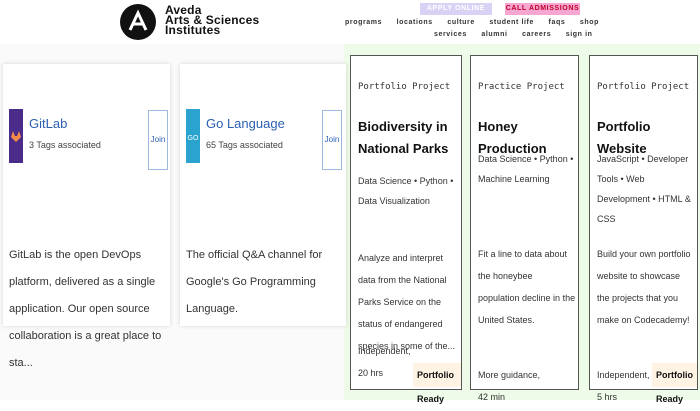  What do you see at coordinates (579, 34) in the screenshot?
I see `nav-item-sign-in: sign in` at bounding box center [579, 34].